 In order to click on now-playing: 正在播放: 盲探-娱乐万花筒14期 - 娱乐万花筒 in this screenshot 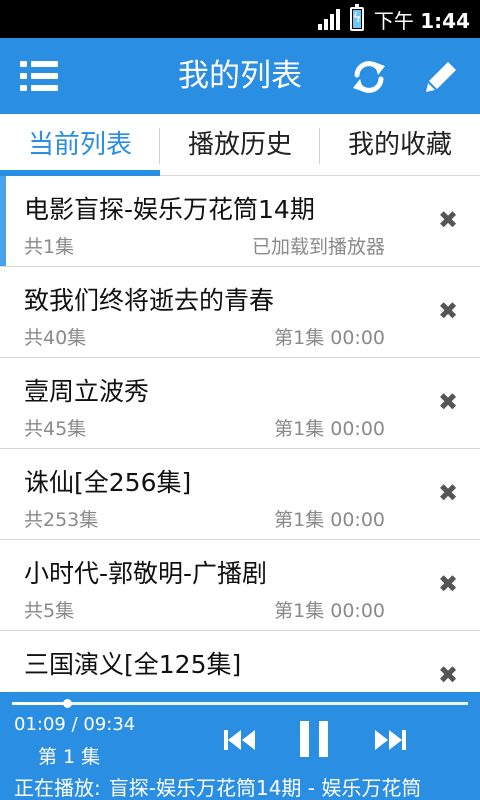, I will do `click(247, 786)`.